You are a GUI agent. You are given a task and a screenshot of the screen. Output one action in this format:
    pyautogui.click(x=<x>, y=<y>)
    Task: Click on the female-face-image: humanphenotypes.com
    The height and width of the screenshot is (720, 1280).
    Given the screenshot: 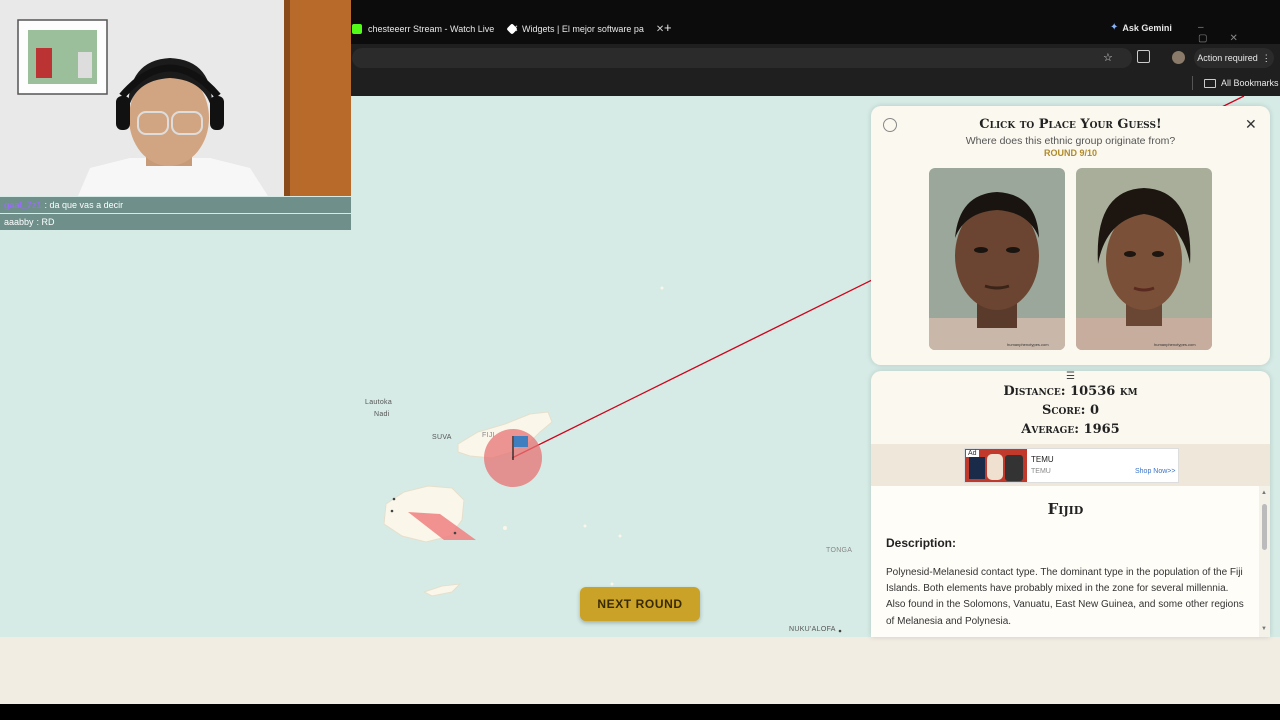 What is the action you would take?
    pyautogui.click(x=1144, y=259)
    